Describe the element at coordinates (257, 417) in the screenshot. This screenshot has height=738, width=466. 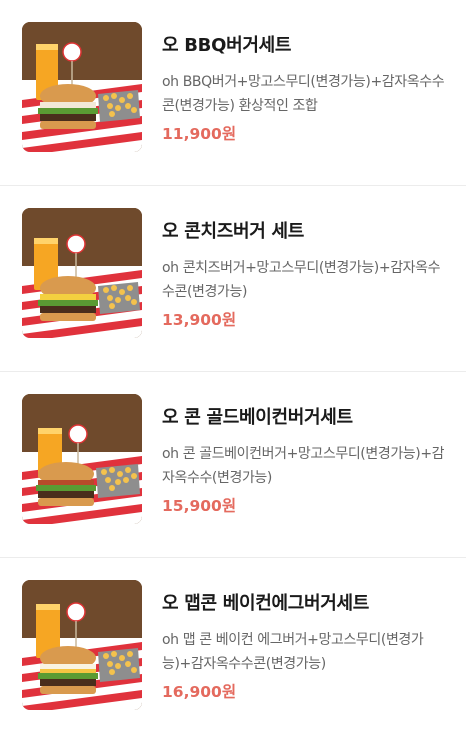
I see `menu-item-name: 오 콘 골드베이컨버거세트` at that location.